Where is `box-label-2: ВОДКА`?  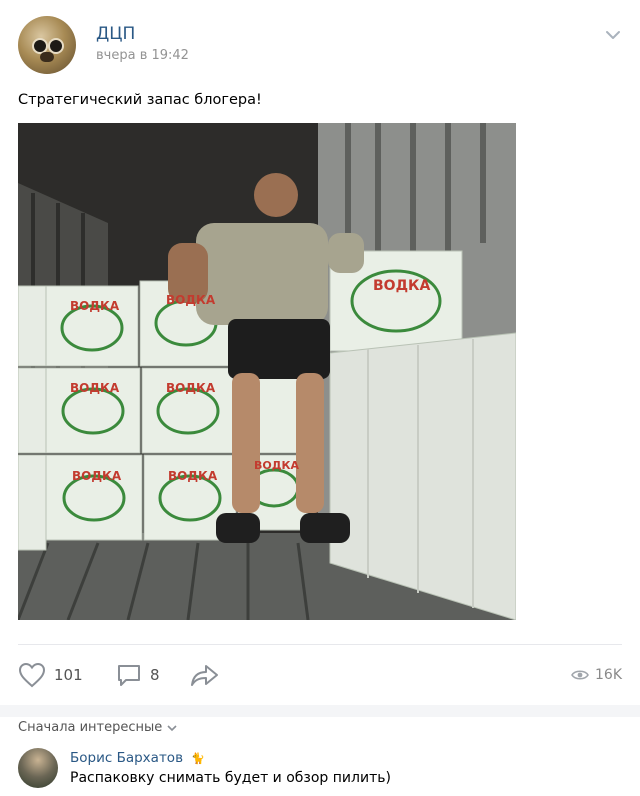
box-label-2: ВОДКА is located at coordinates (191, 300).